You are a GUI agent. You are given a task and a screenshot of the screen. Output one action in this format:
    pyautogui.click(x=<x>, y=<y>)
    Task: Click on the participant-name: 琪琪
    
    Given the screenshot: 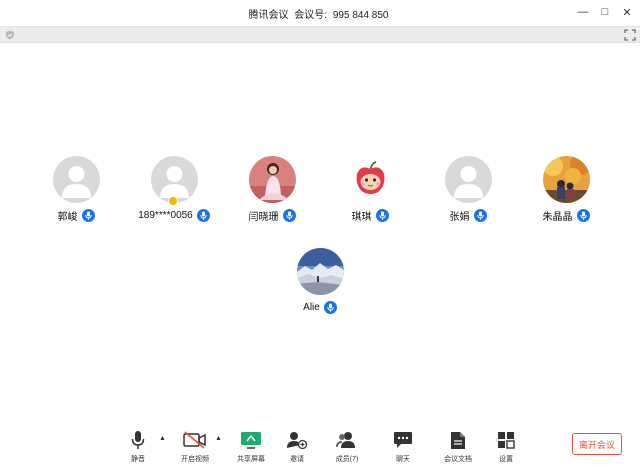 What is the action you would take?
    pyautogui.click(x=361, y=217)
    